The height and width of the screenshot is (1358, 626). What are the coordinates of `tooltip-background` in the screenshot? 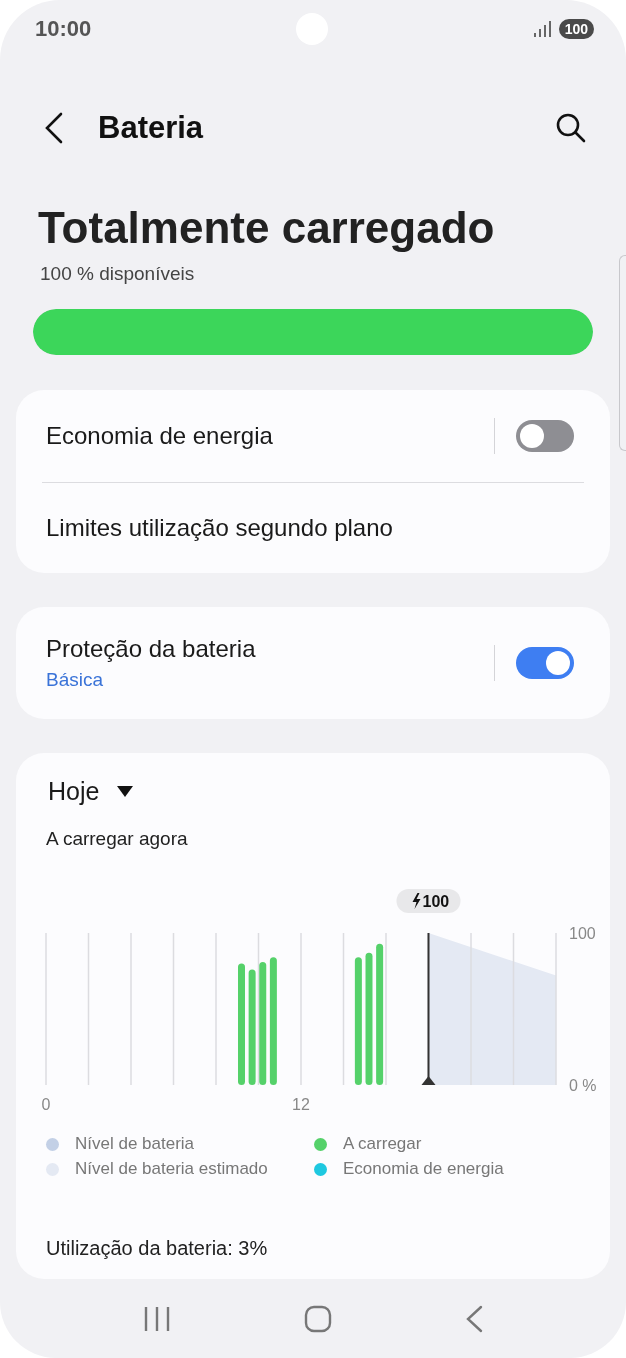 It's located at (428, 901).